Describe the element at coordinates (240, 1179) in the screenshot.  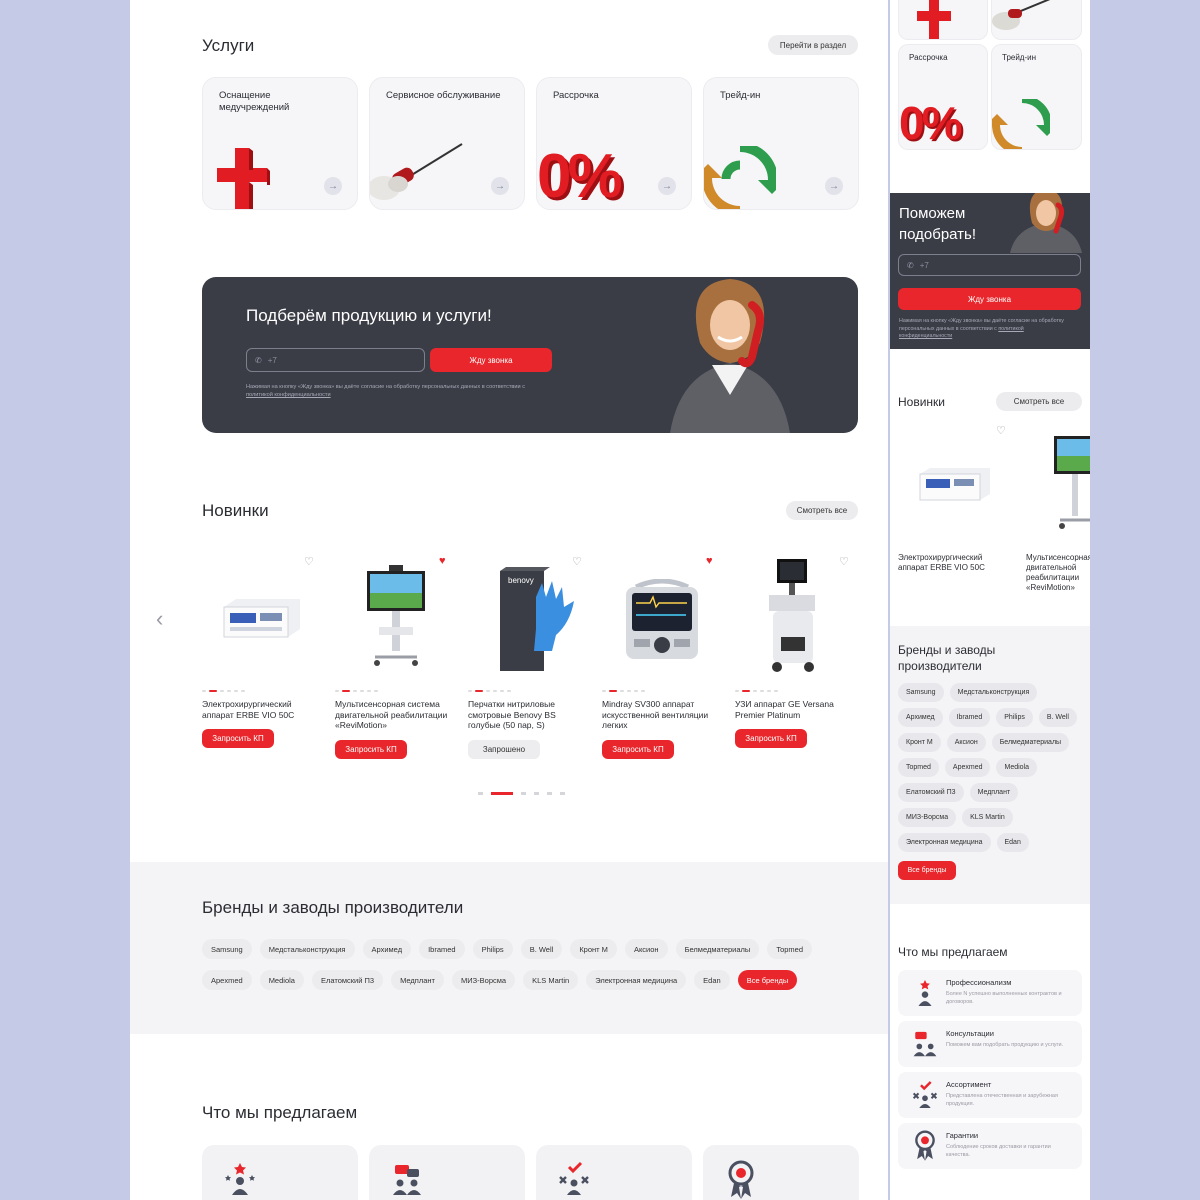
I see `team-star-icon` at that location.